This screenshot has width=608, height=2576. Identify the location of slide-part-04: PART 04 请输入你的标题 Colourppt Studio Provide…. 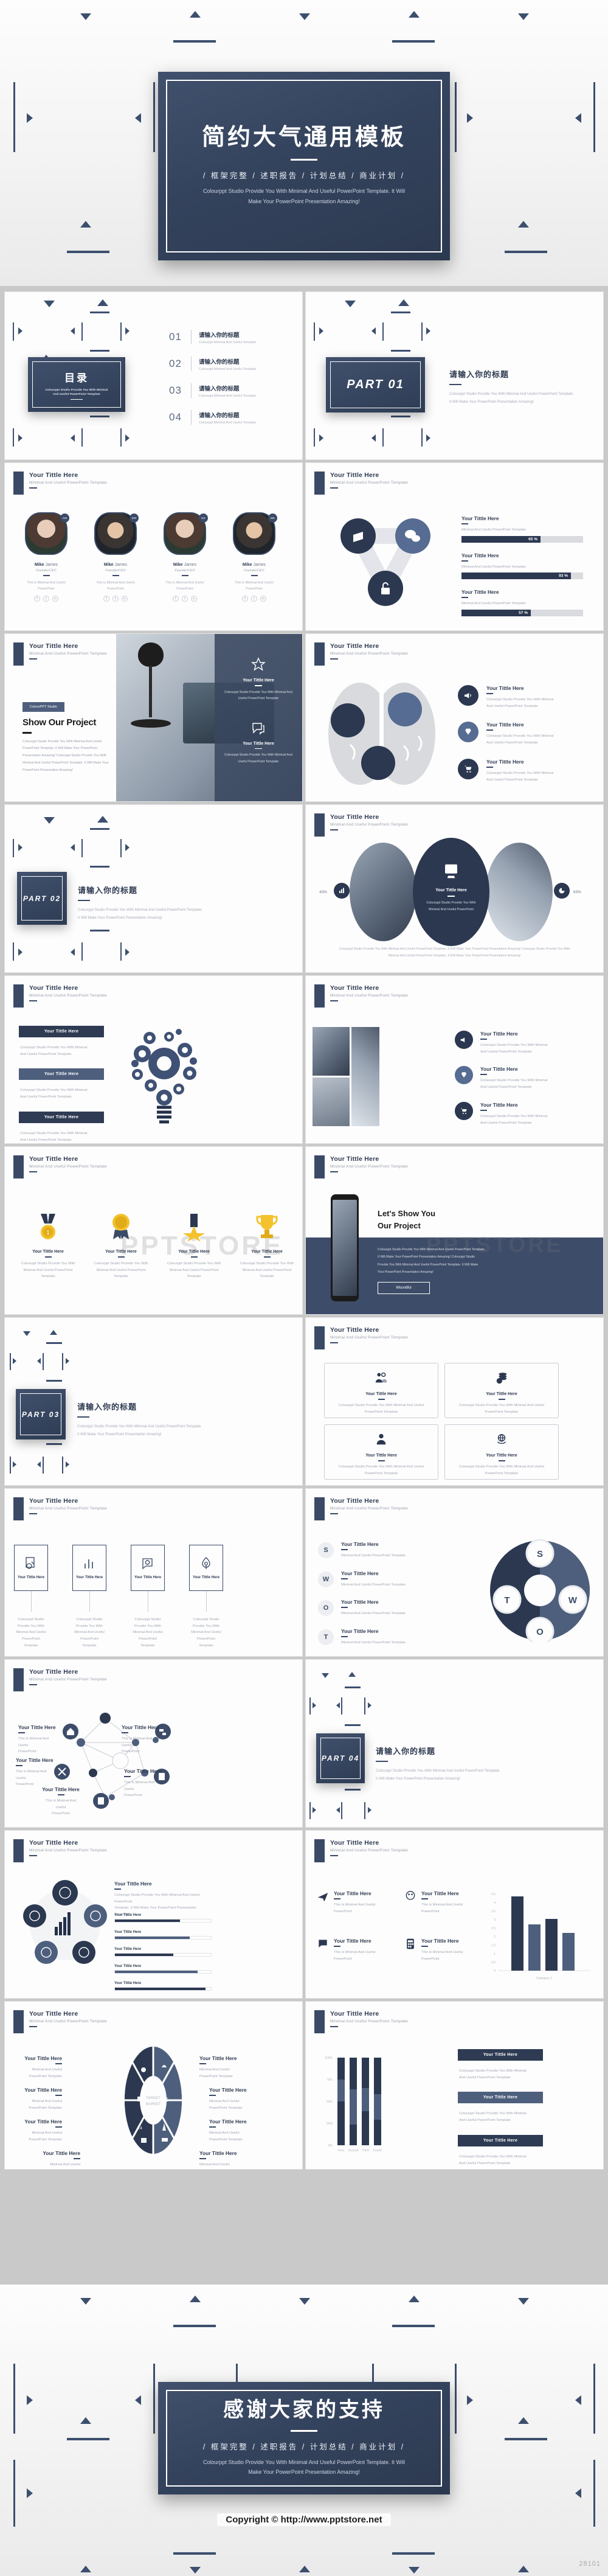
(454, 1743).